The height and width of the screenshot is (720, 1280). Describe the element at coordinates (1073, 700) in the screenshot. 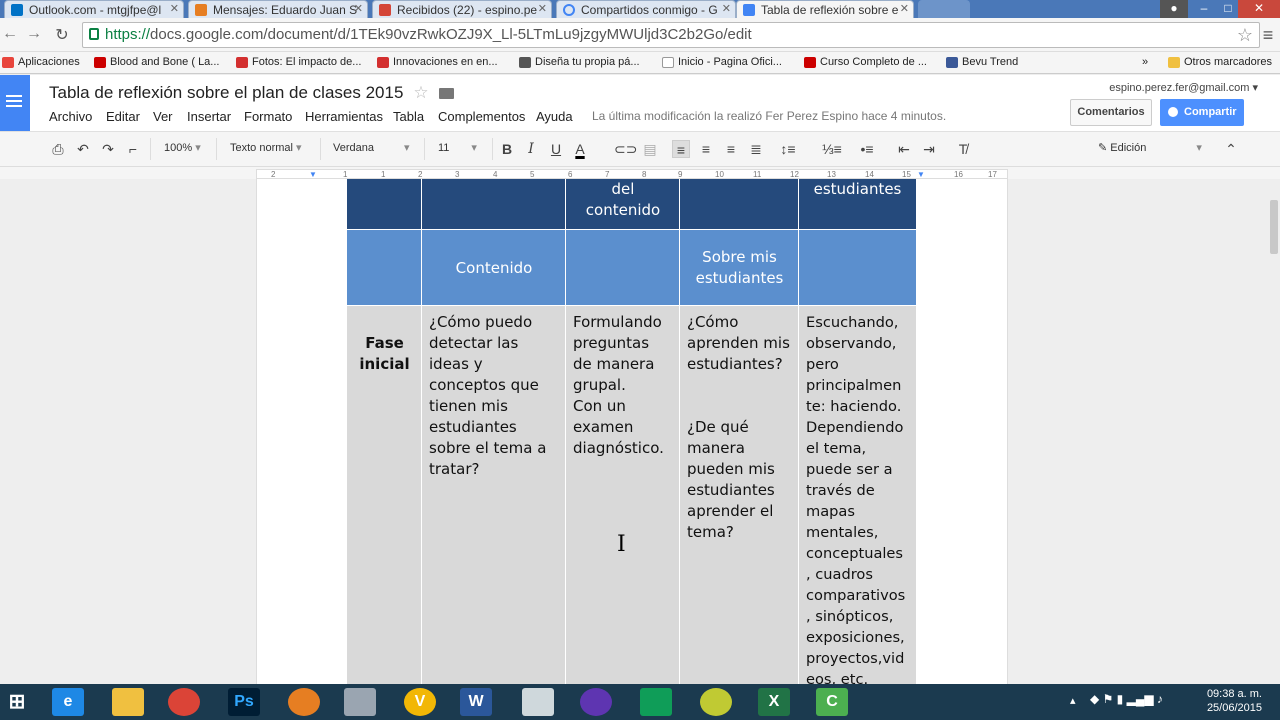

I see `tray-overflow-icon: ▴` at that location.